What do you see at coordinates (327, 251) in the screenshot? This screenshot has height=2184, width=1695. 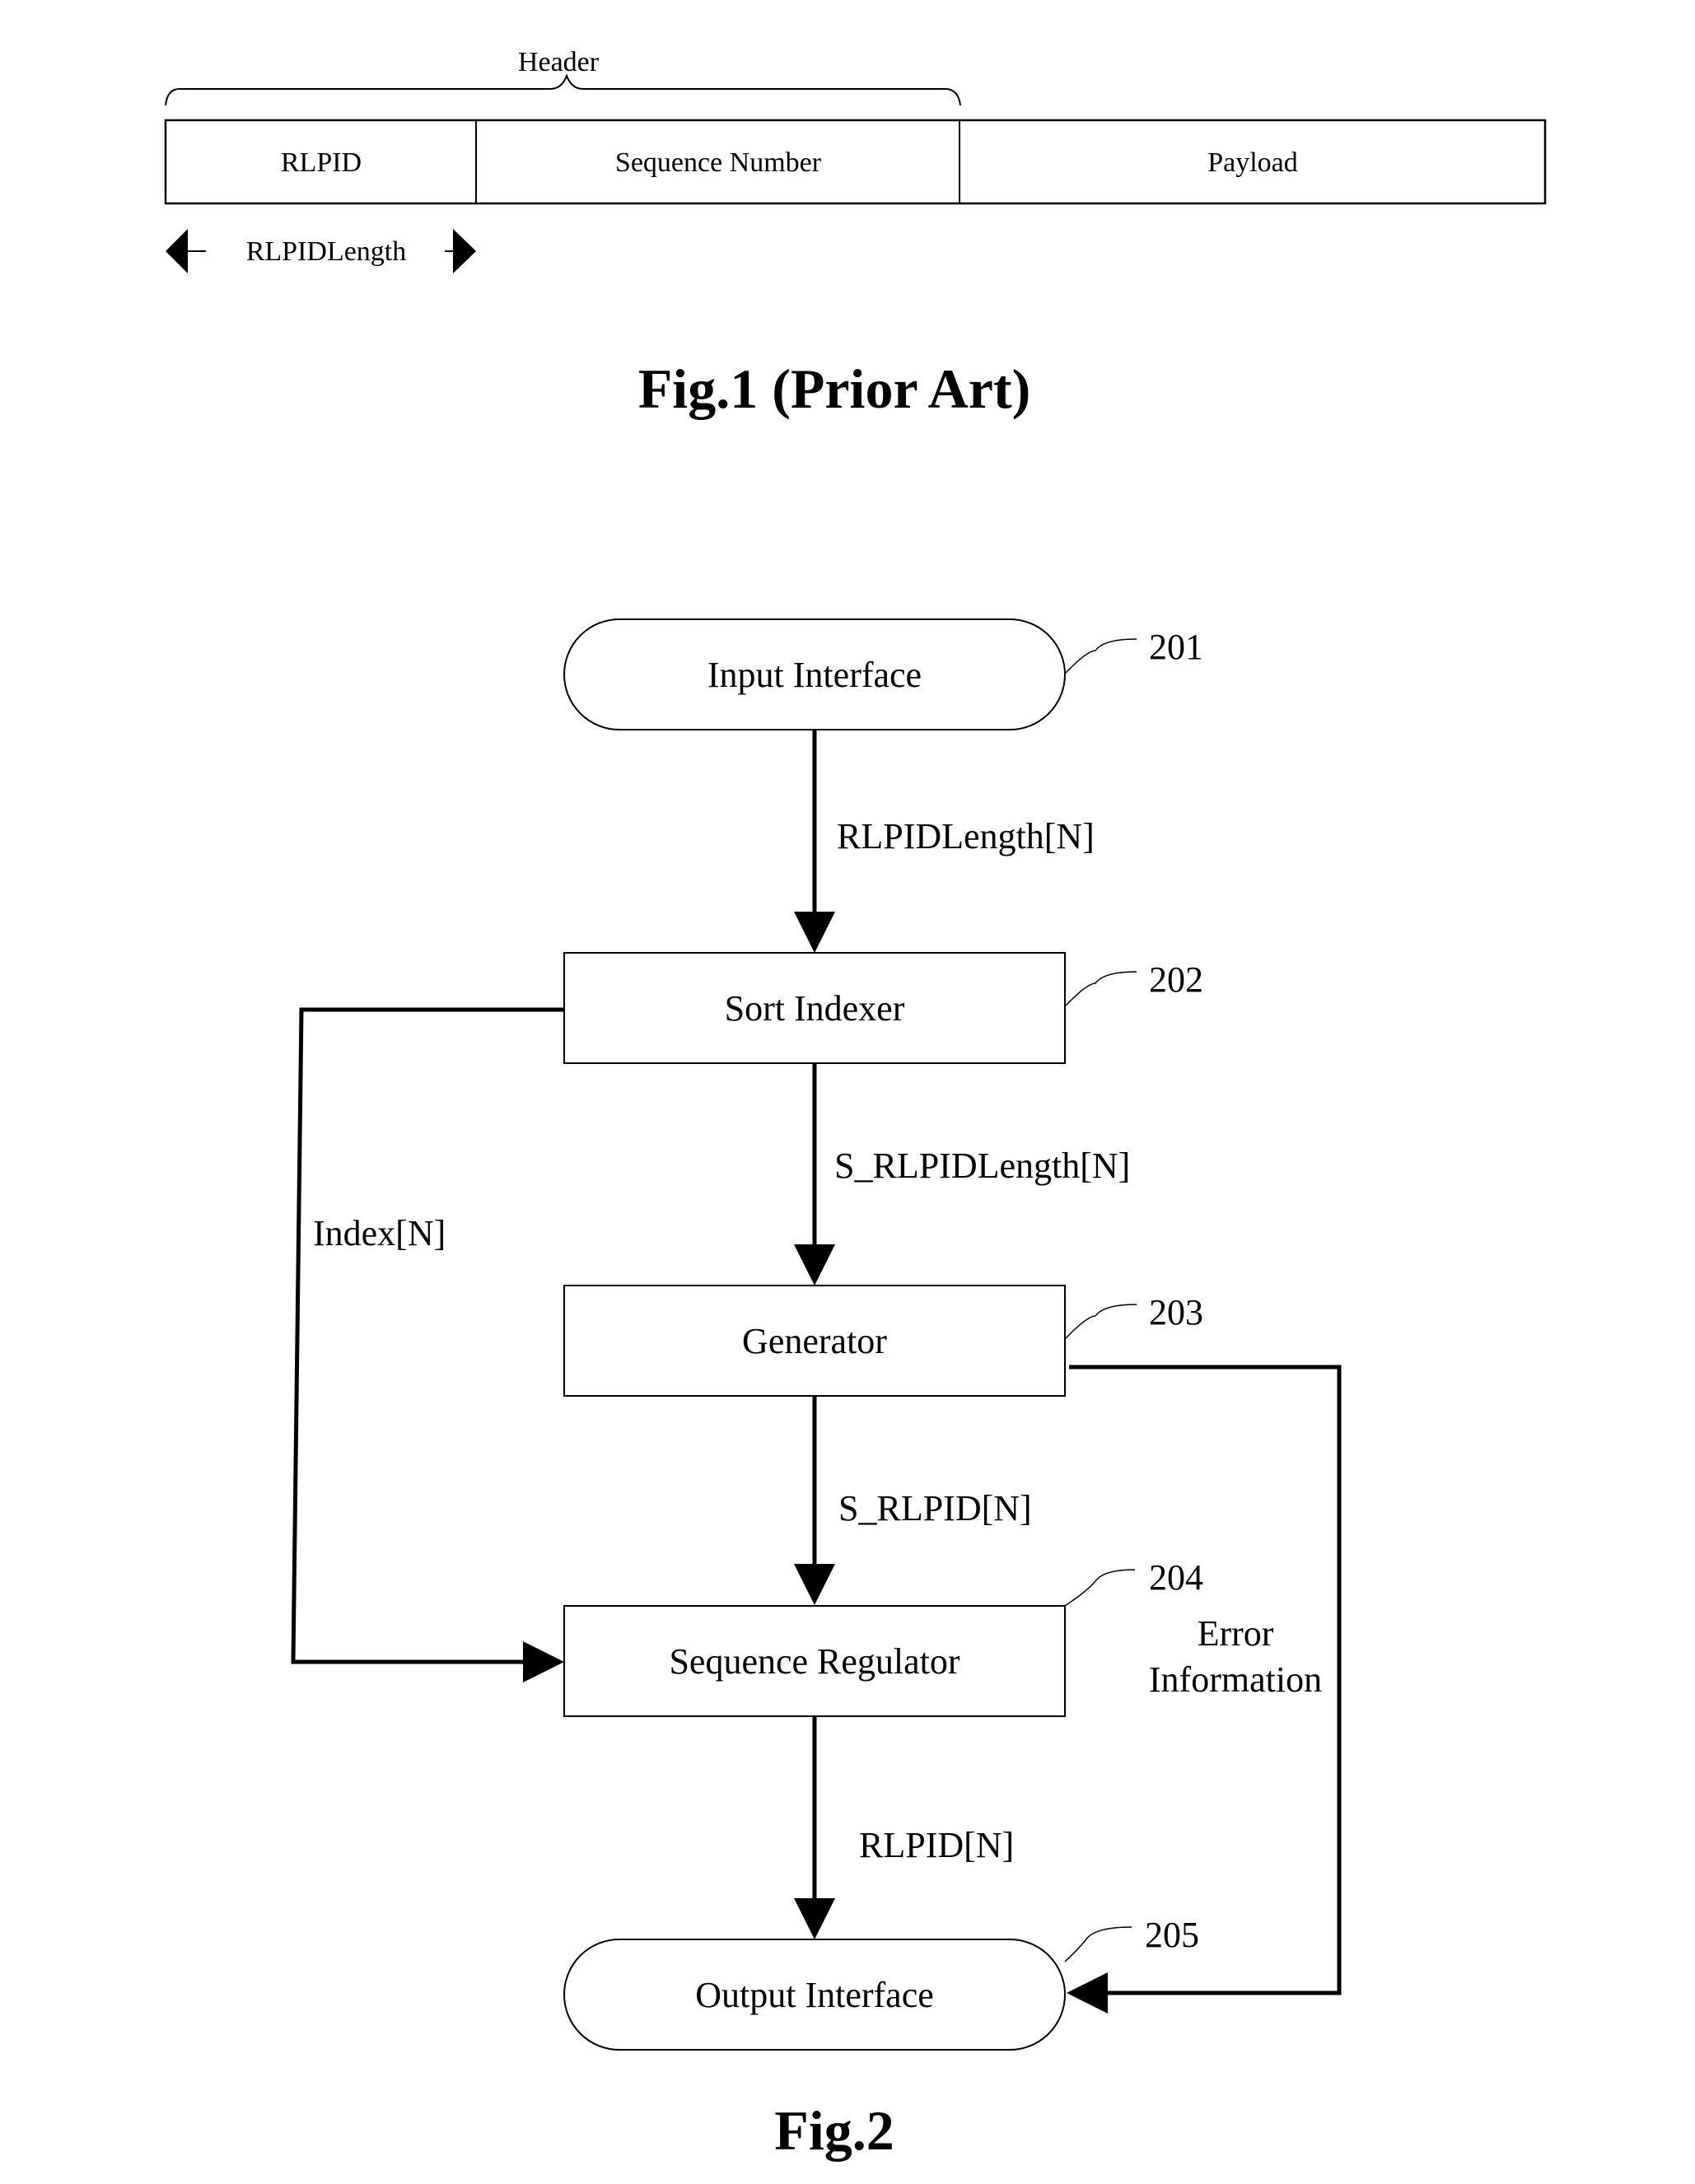 I see `rlpid-length-label: RLPIDLength` at bounding box center [327, 251].